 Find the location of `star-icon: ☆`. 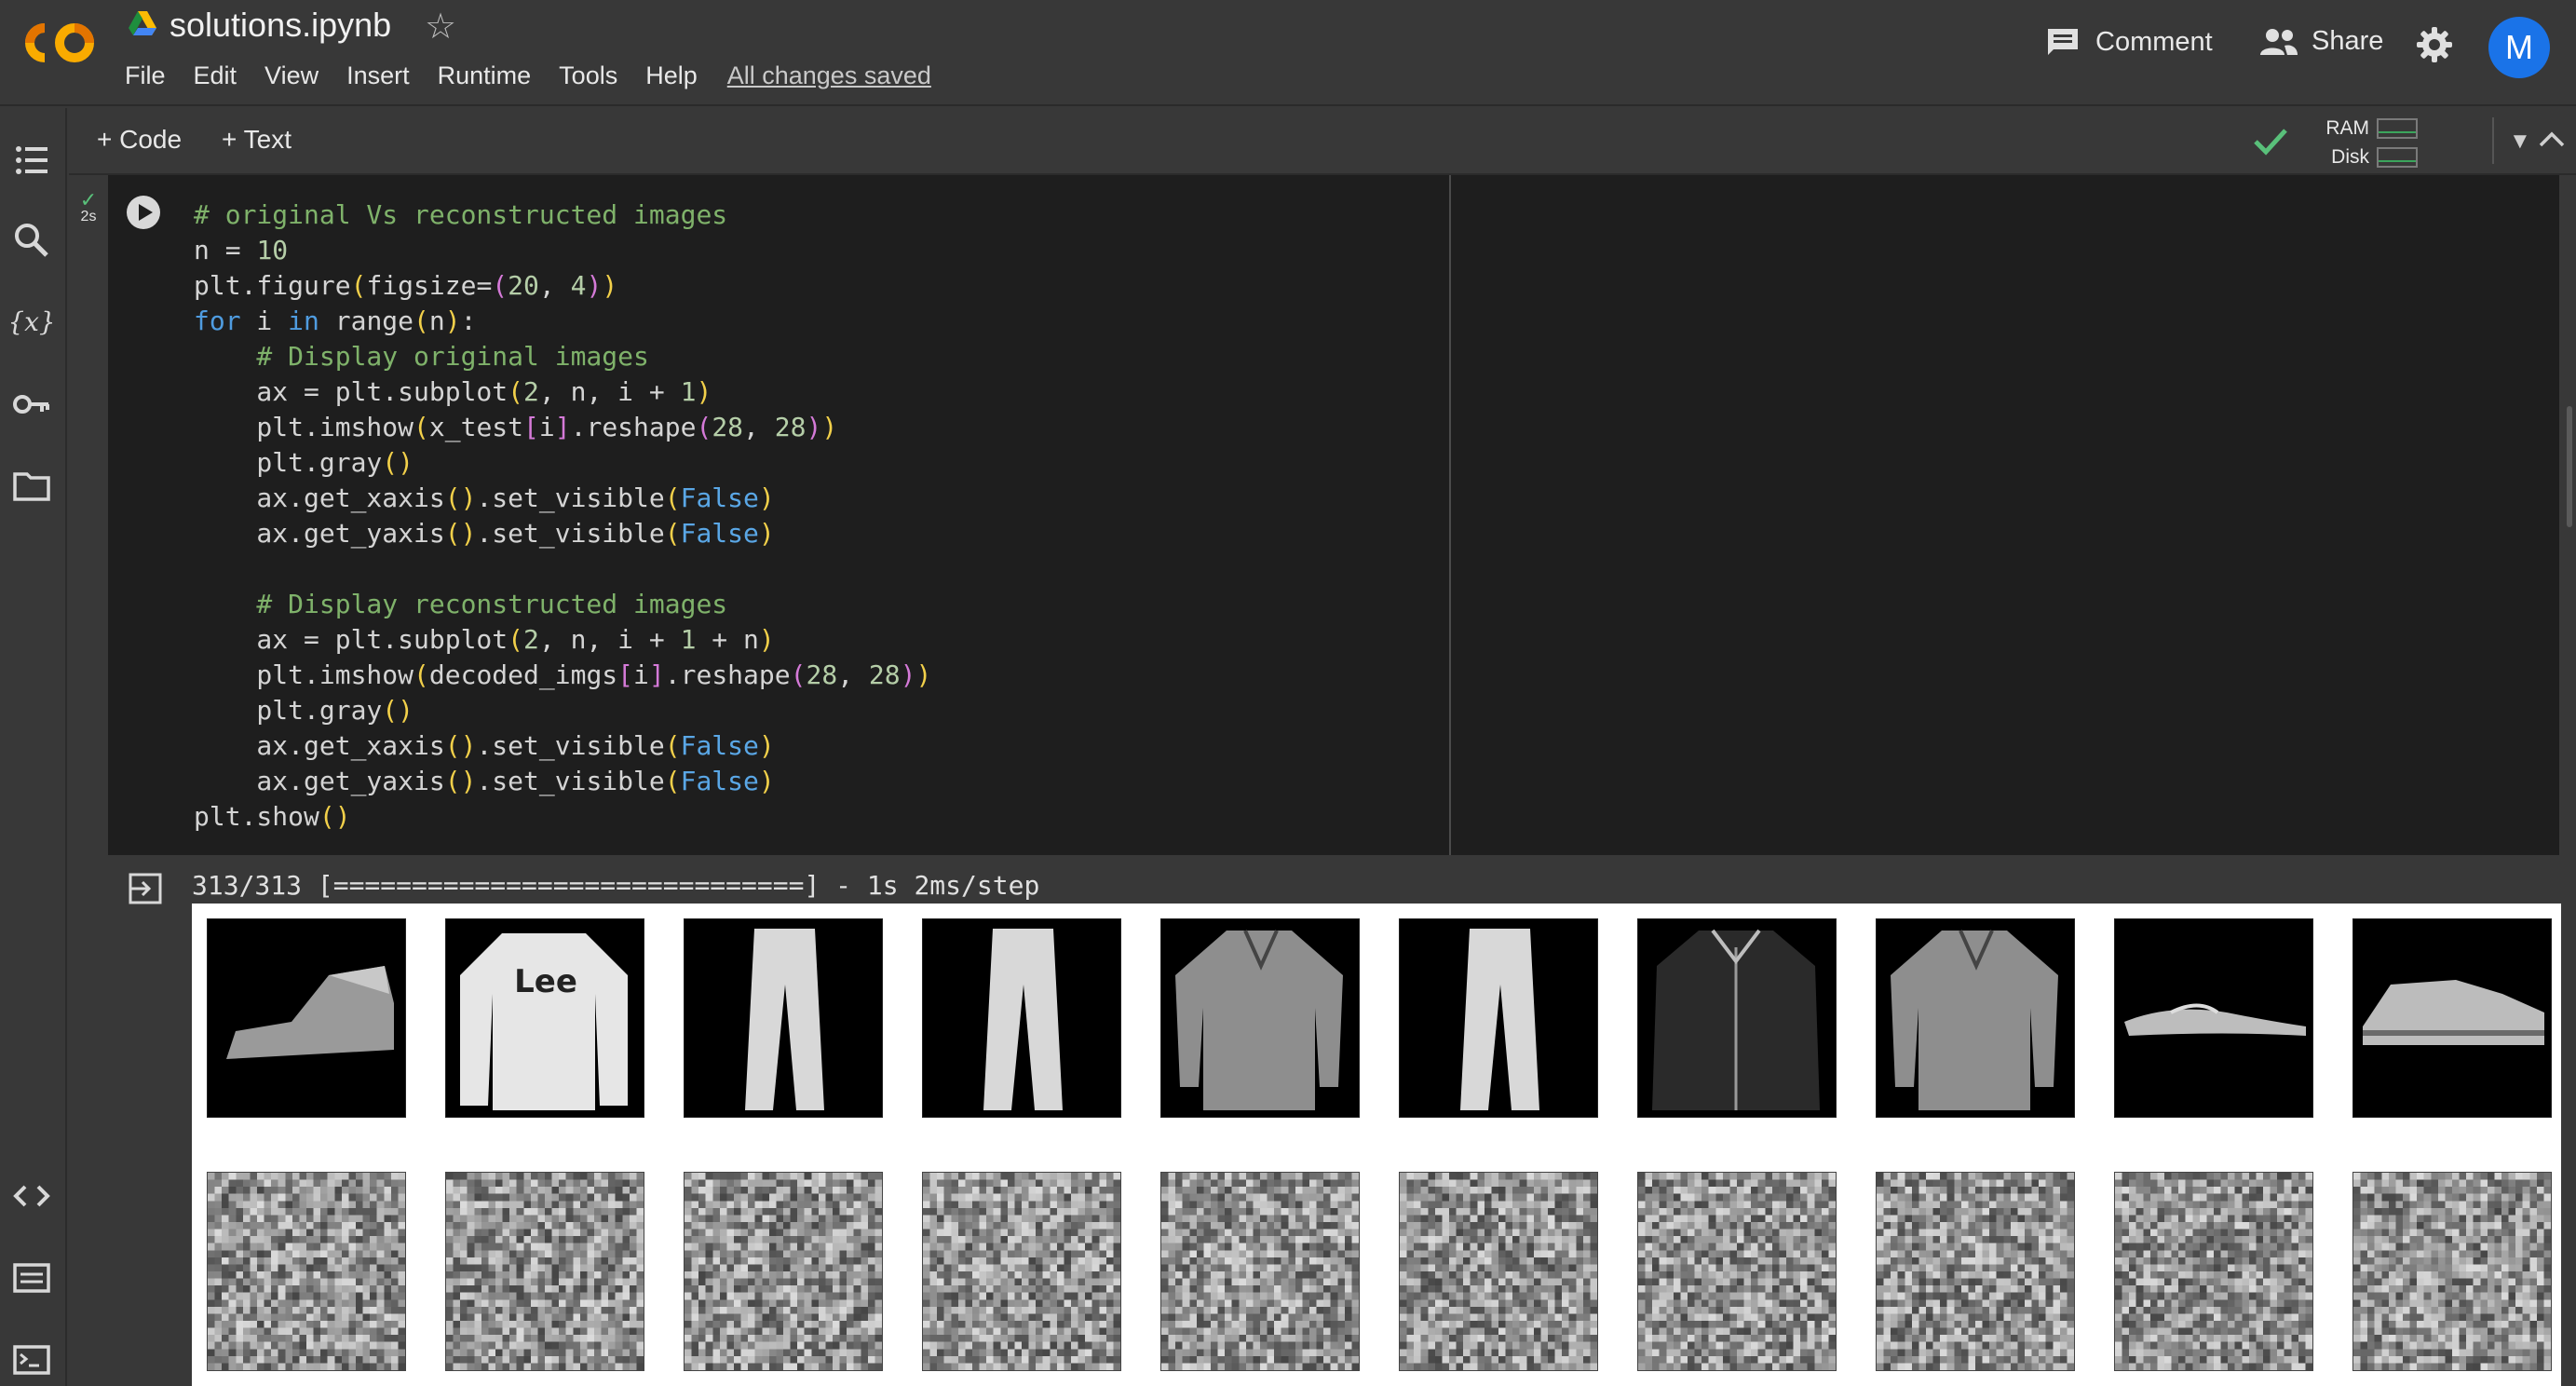

star-icon: ☆ is located at coordinates (440, 27).